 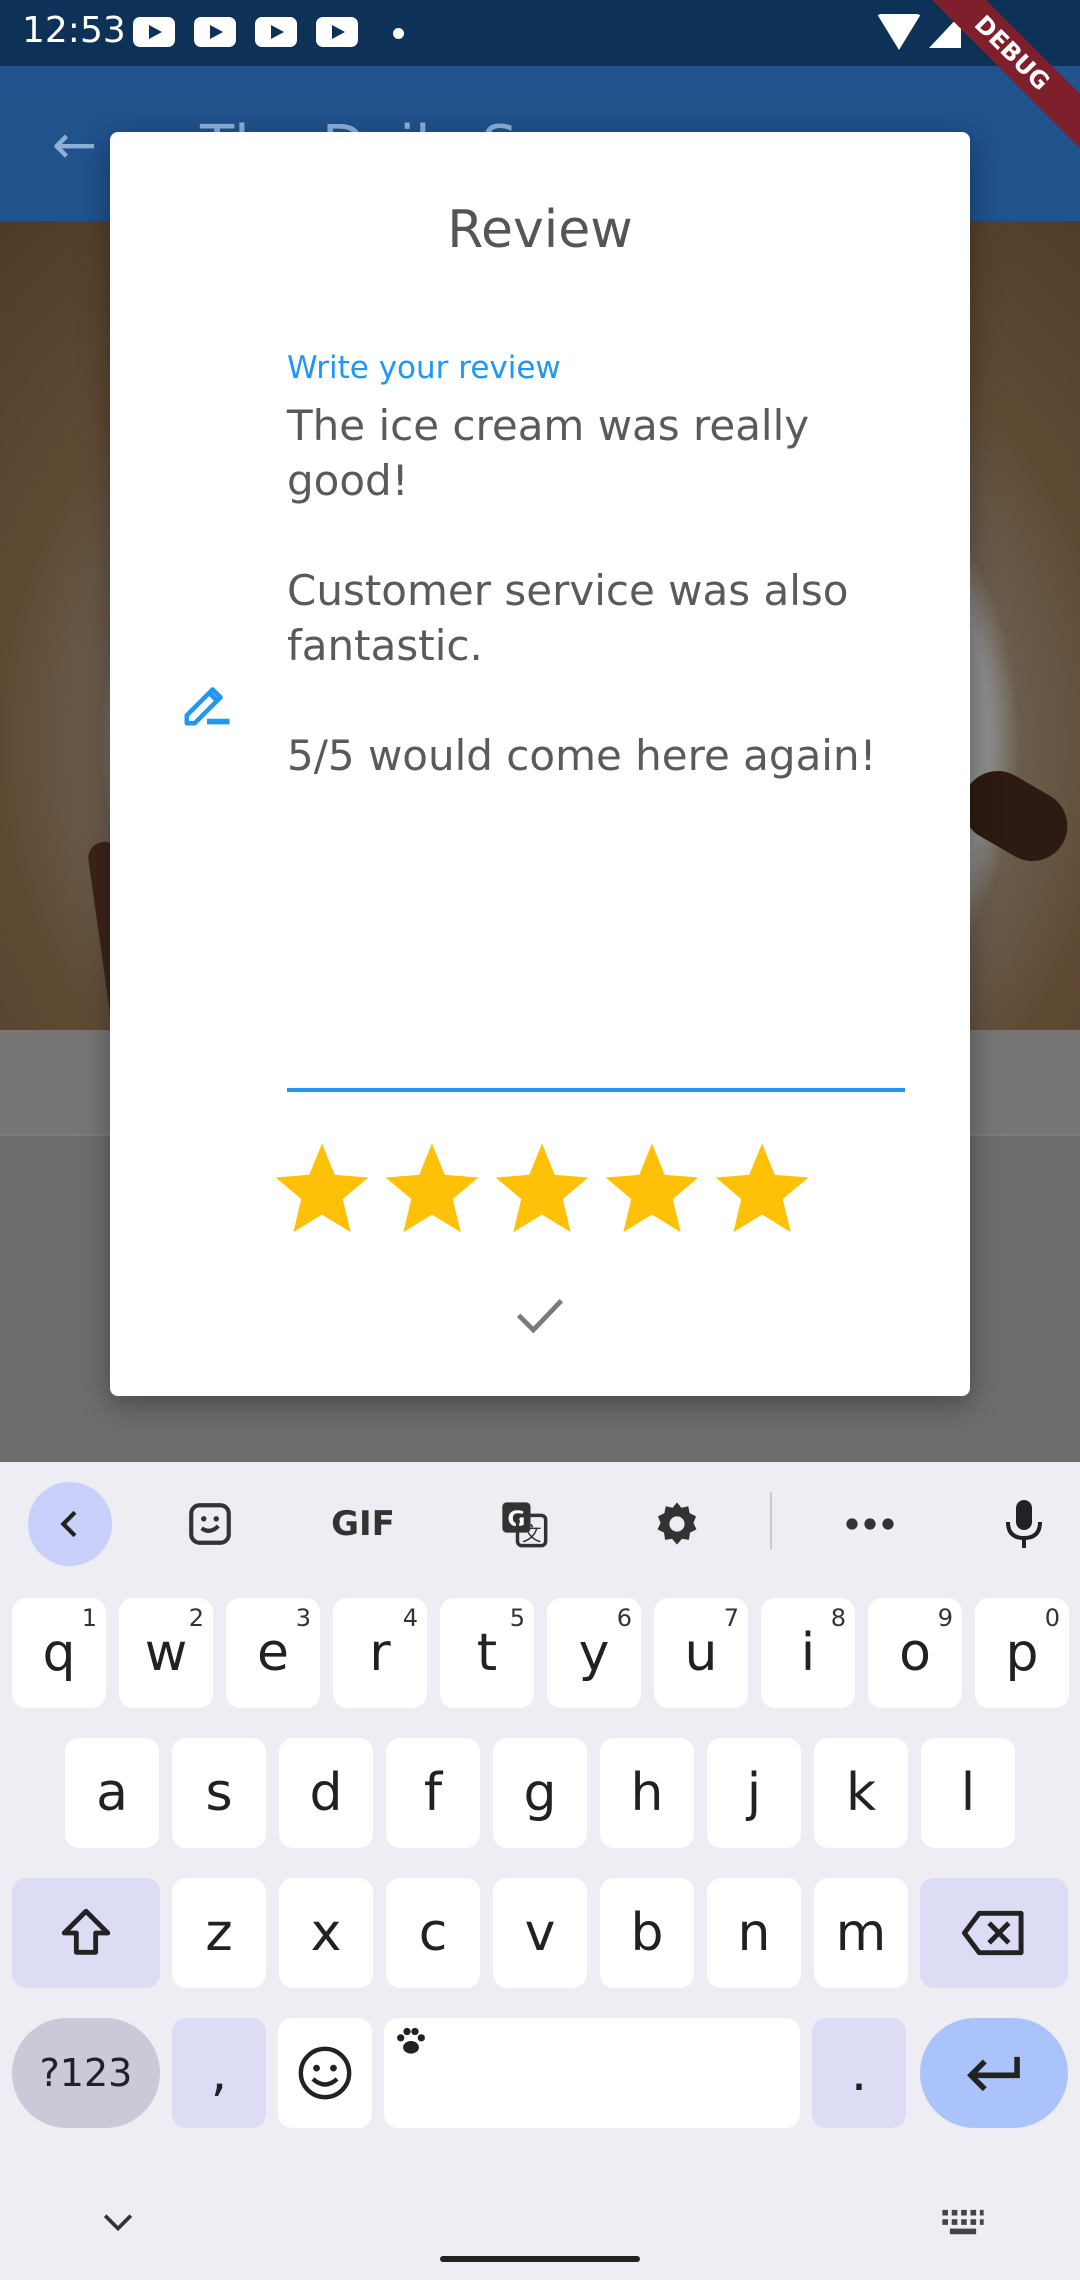 I want to click on key-h: h, so click(x=647, y=1793).